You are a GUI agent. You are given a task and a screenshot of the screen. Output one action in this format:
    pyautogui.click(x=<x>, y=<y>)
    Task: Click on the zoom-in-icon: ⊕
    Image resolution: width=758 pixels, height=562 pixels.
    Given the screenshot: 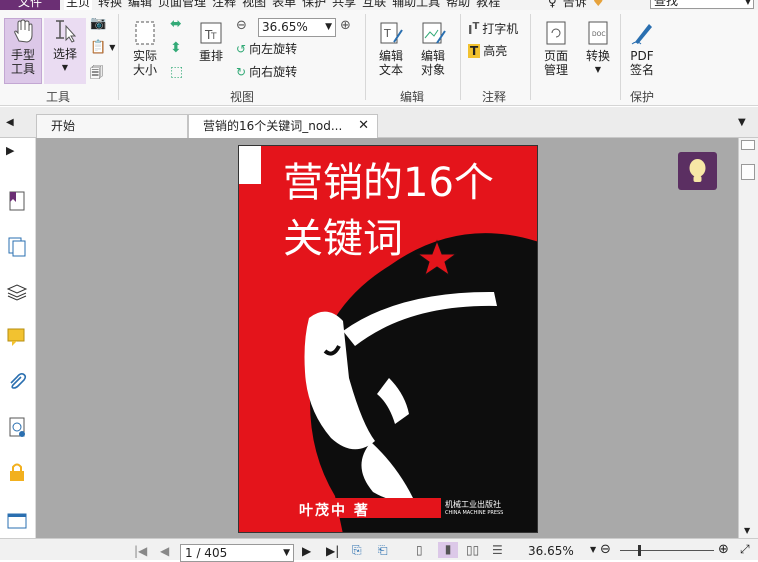 What is the action you would take?
    pyautogui.click(x=723, y=549)
    